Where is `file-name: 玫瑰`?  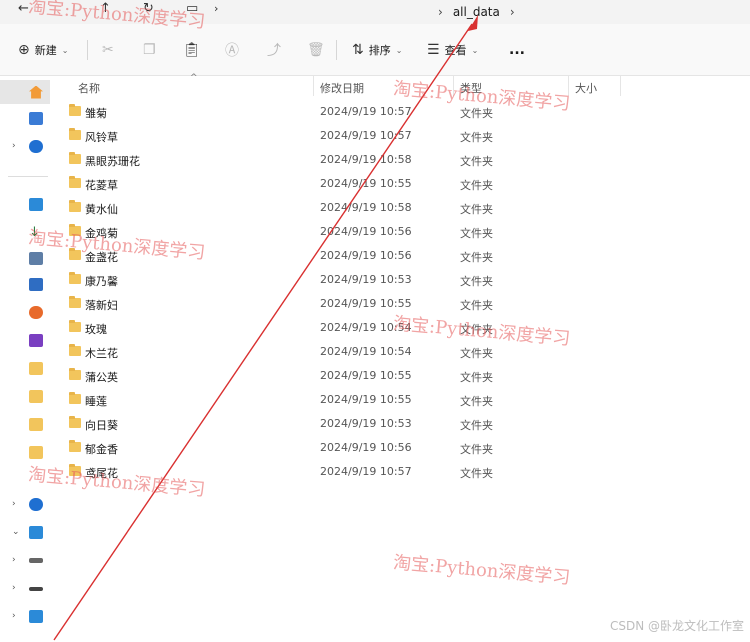
file-name: 玫瑰 is located at coordinates (96, 329).